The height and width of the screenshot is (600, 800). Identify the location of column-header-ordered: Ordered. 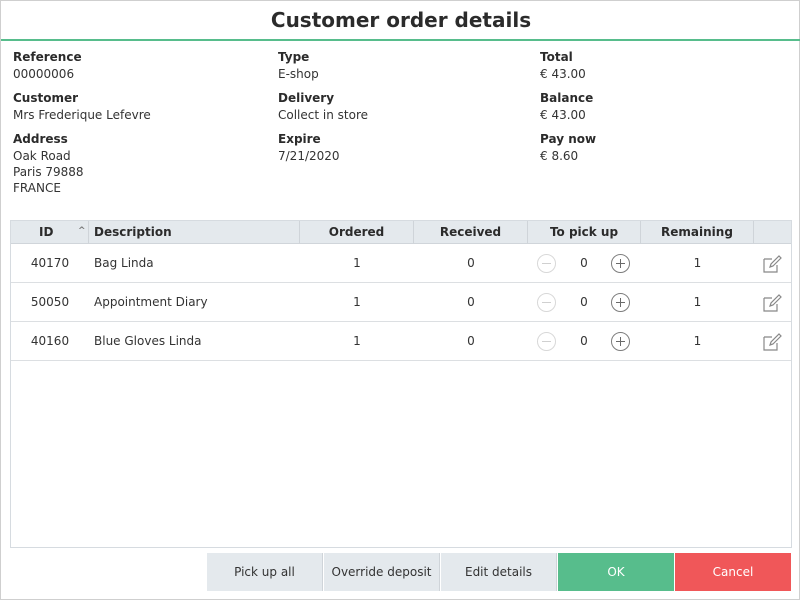
(357, 232).